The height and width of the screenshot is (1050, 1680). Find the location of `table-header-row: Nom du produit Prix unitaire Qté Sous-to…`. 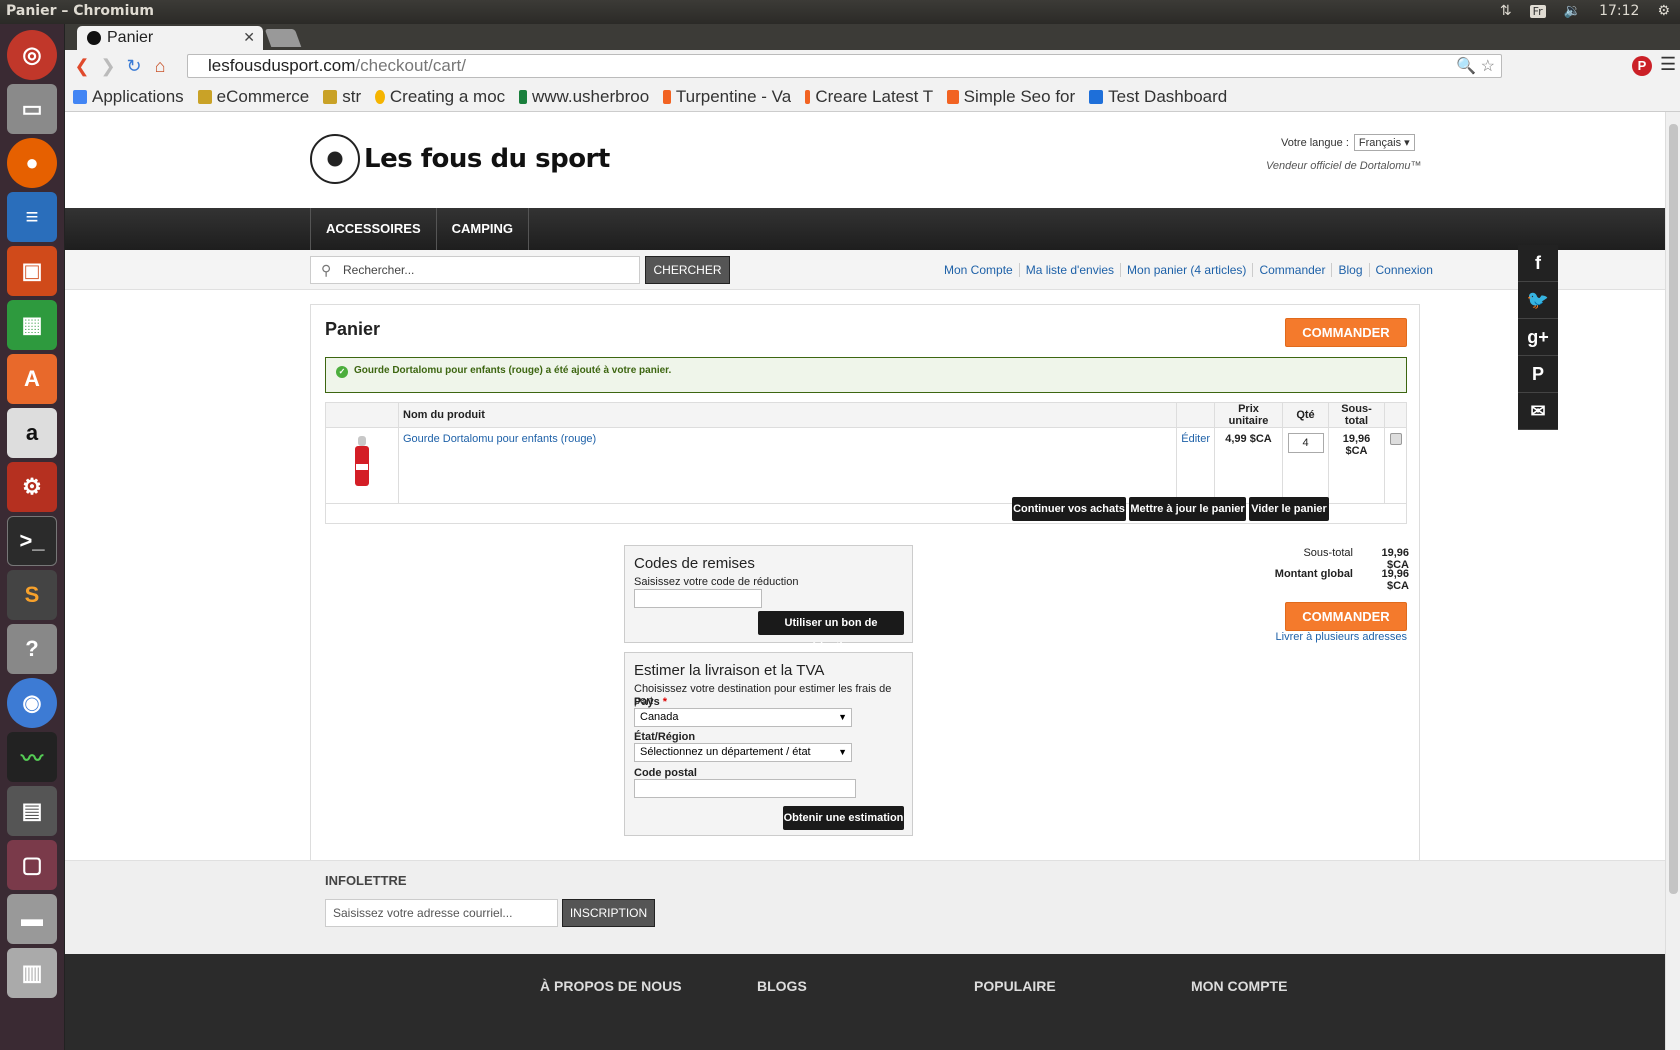

table-header-row: Nom du produit Prix unitaire Qté Sous-to… is located at coordinates (866, 415).